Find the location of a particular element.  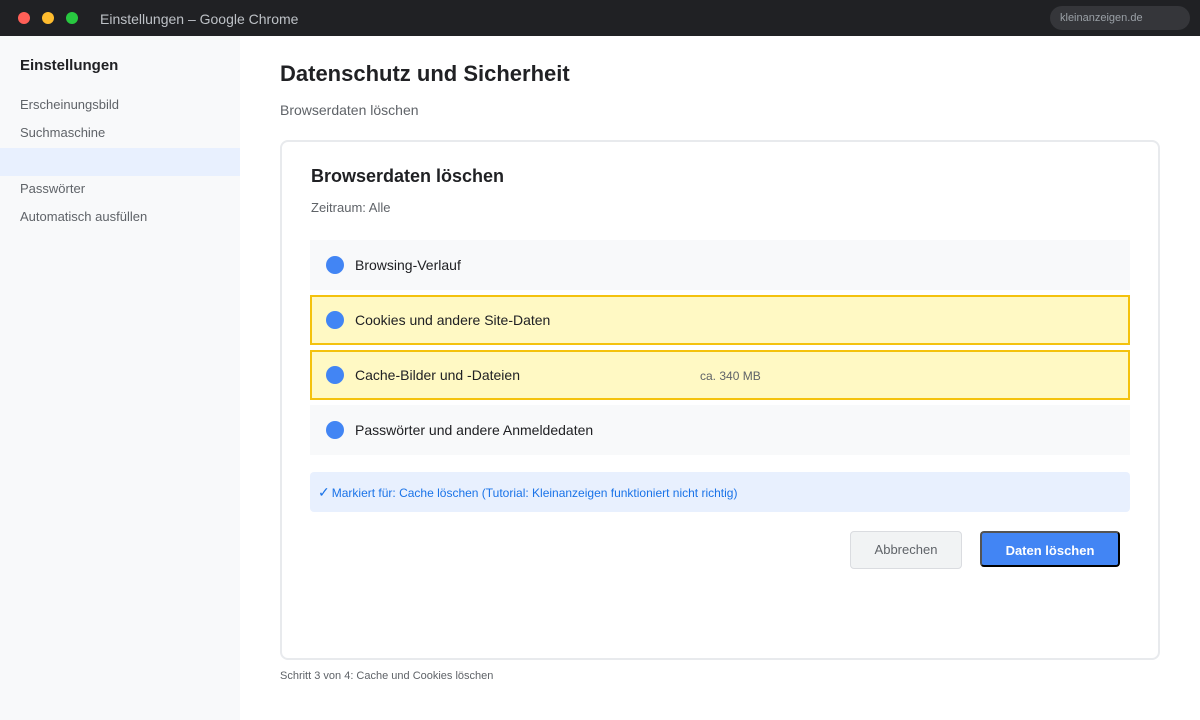

delete-data-button: Daten löschen is located at coordinates (1050, 549).